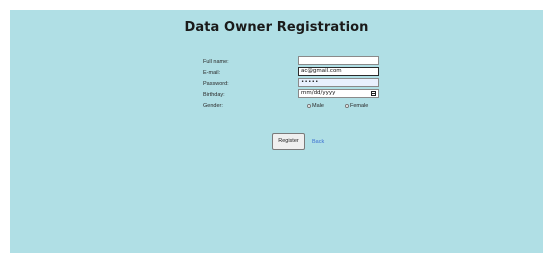  What do you see at coordinates (318, 142) in the screenshot?
I see `back-link: Back` at bounding box center [318, 142].